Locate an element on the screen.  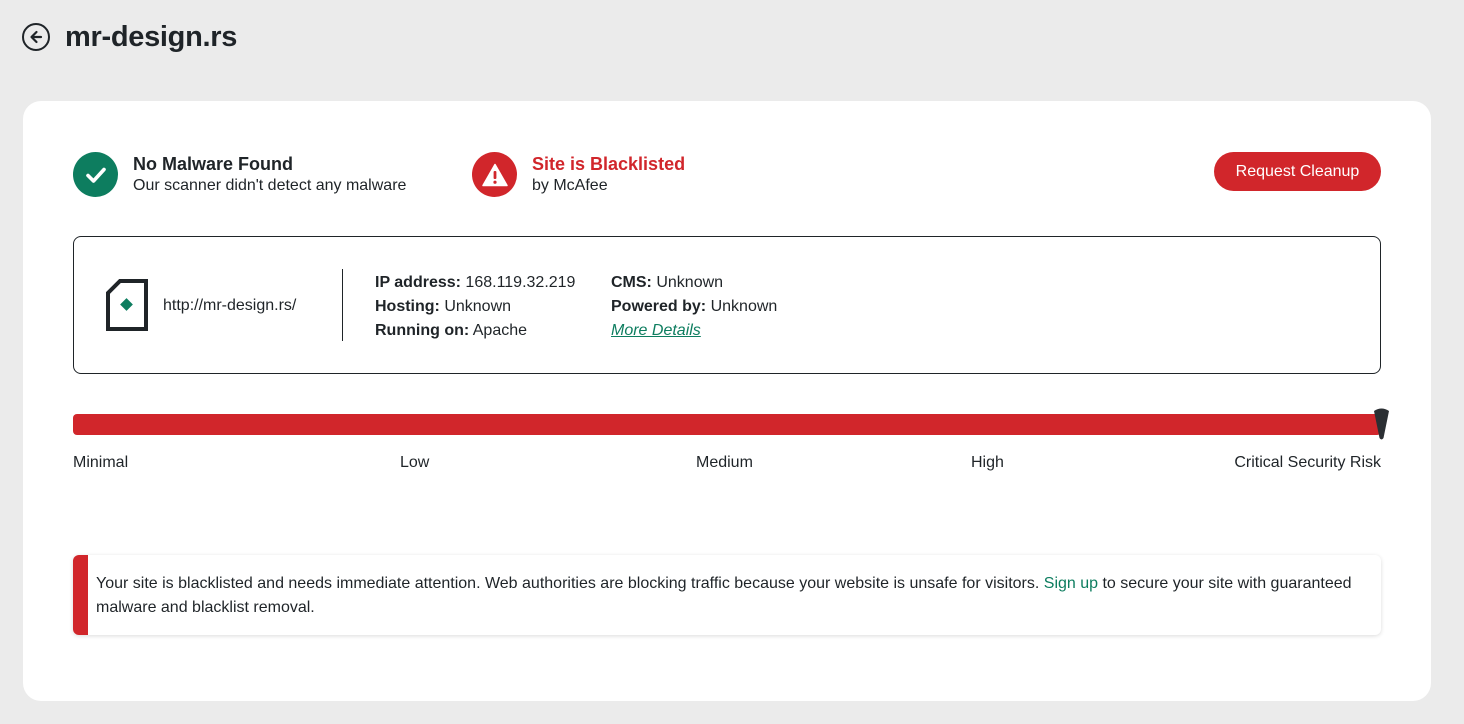
hosting-label: Hosting: is located at coordinates (407, 306).